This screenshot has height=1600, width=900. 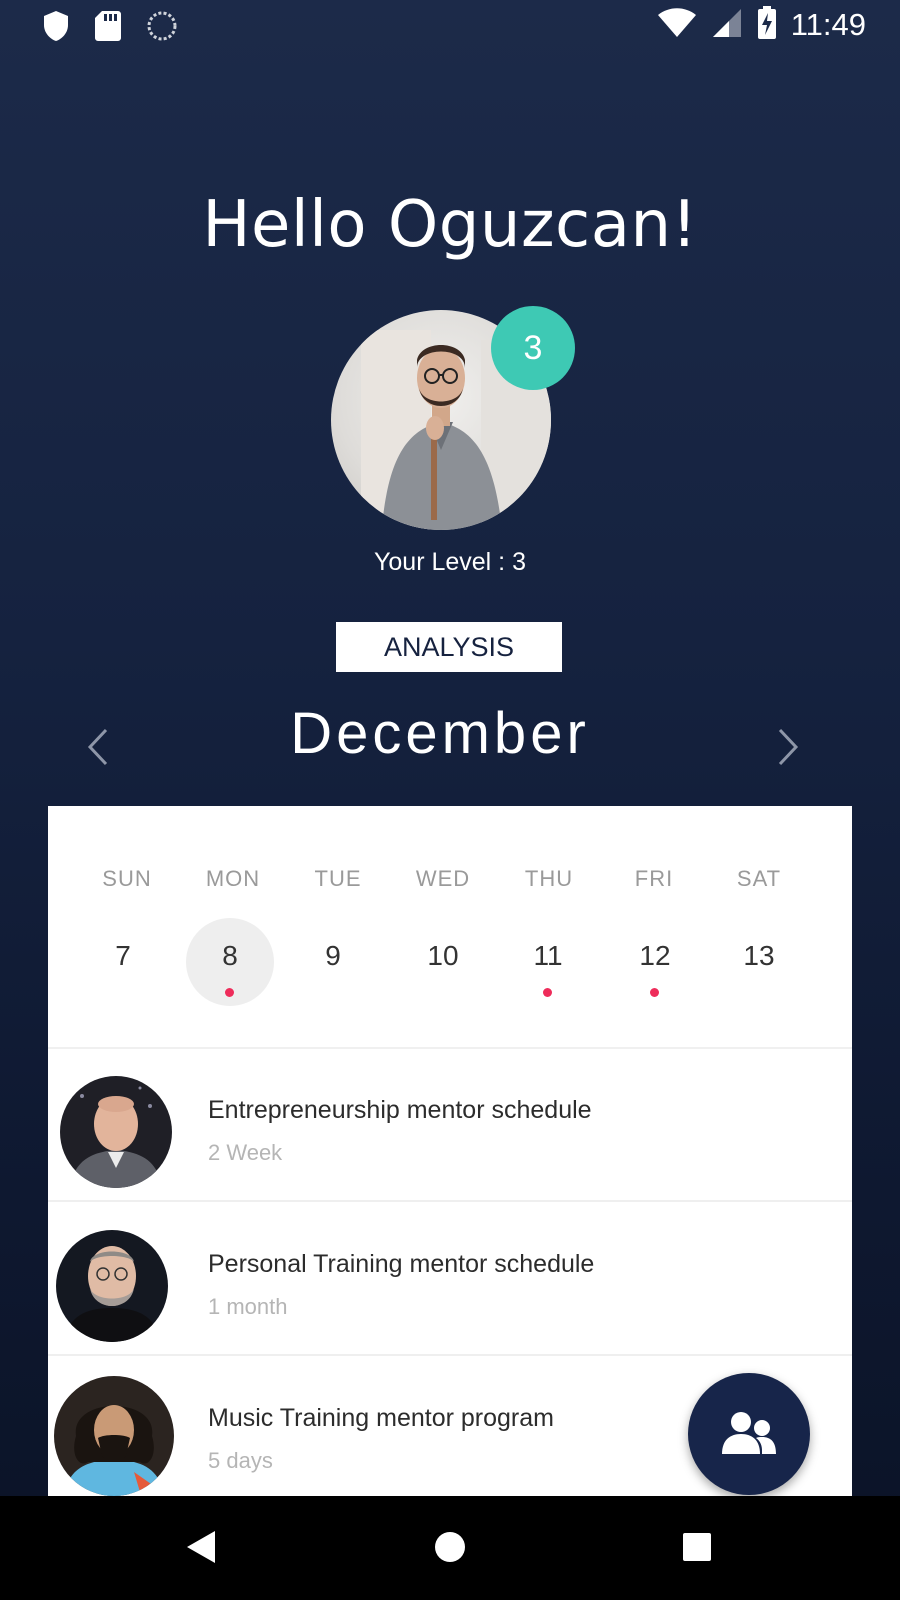 I want to click on battery-charging-icon, so click(x=767, y=25).